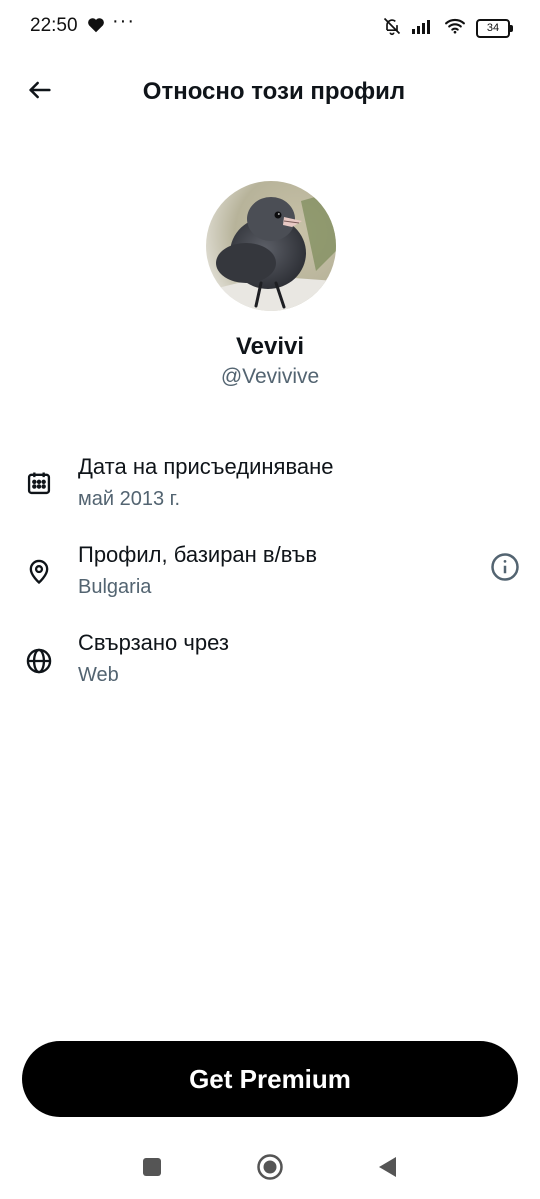 The width and height of the screenshot is (540, 1199). I want to click on status-icons: 34, so click(447, 28).